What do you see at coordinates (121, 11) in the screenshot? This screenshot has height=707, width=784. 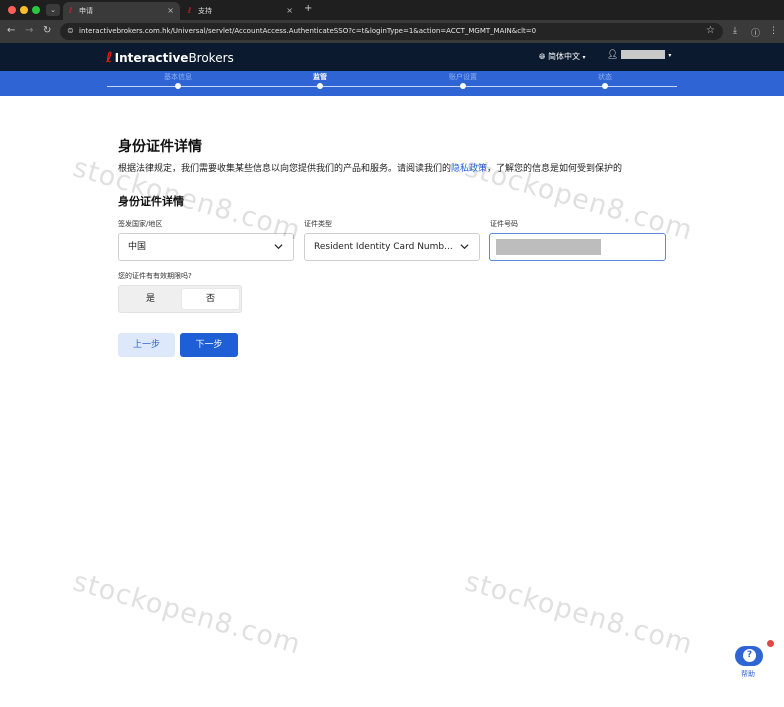 I see `tab-apply: ℓ 申请 ×` at bounding box center [121, 11].